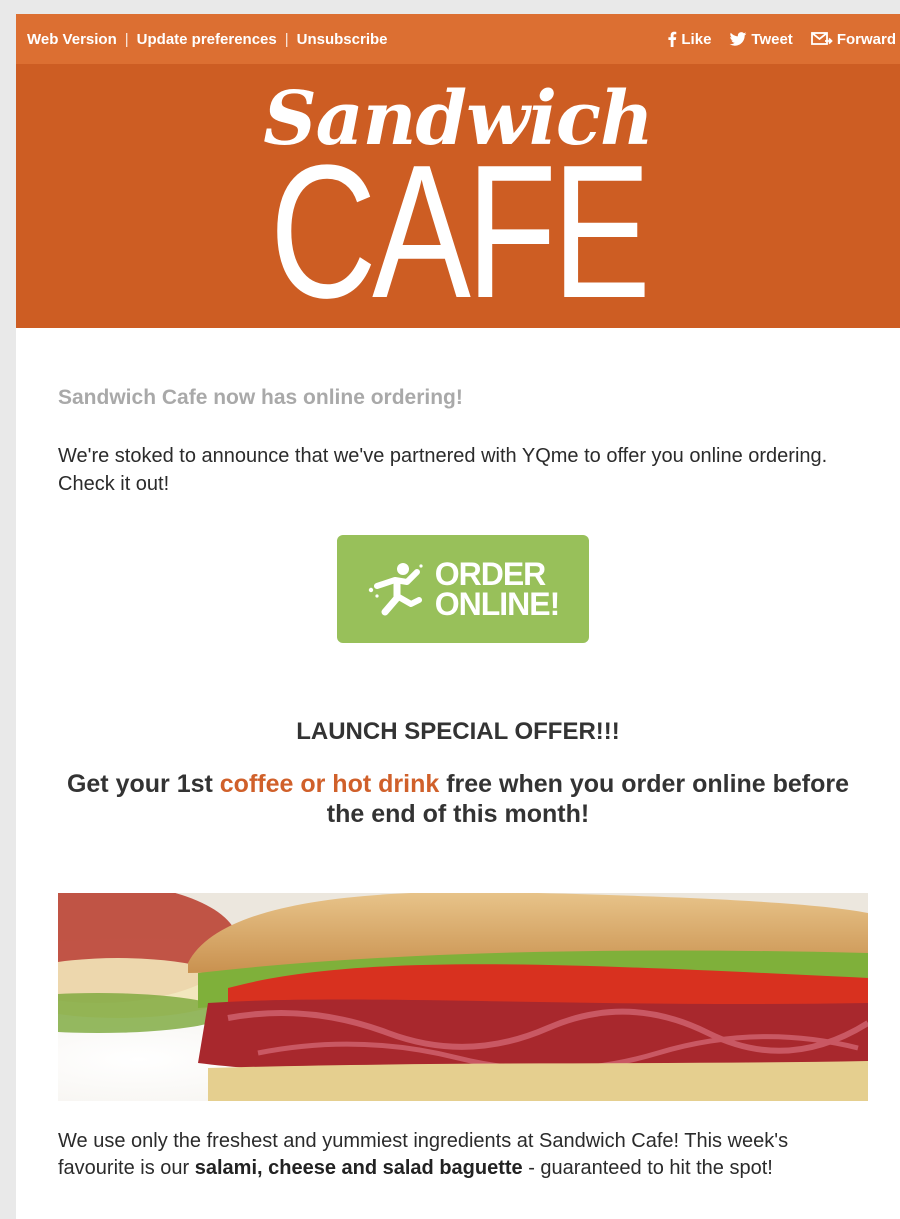 This screenshot has height=1219, width=900. Describe the element at coordinates (490, 574) in the screenshot. I see `order-line-1: ORDER` at that location.